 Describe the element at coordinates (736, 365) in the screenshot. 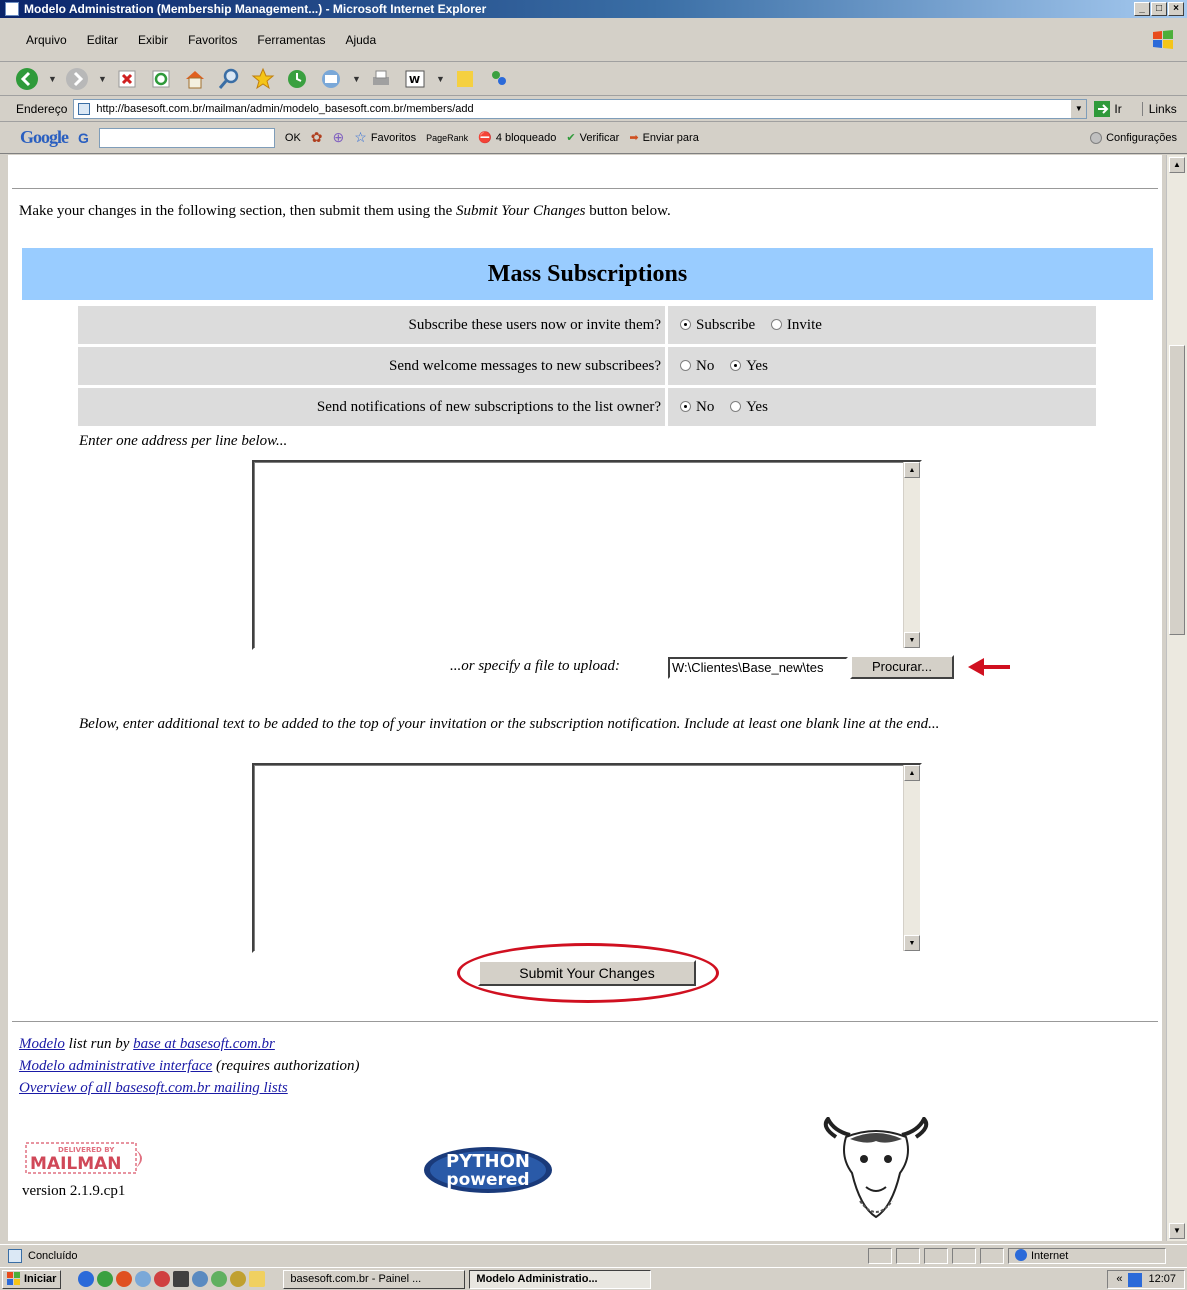

I see `radio-checked-icon` at that location.